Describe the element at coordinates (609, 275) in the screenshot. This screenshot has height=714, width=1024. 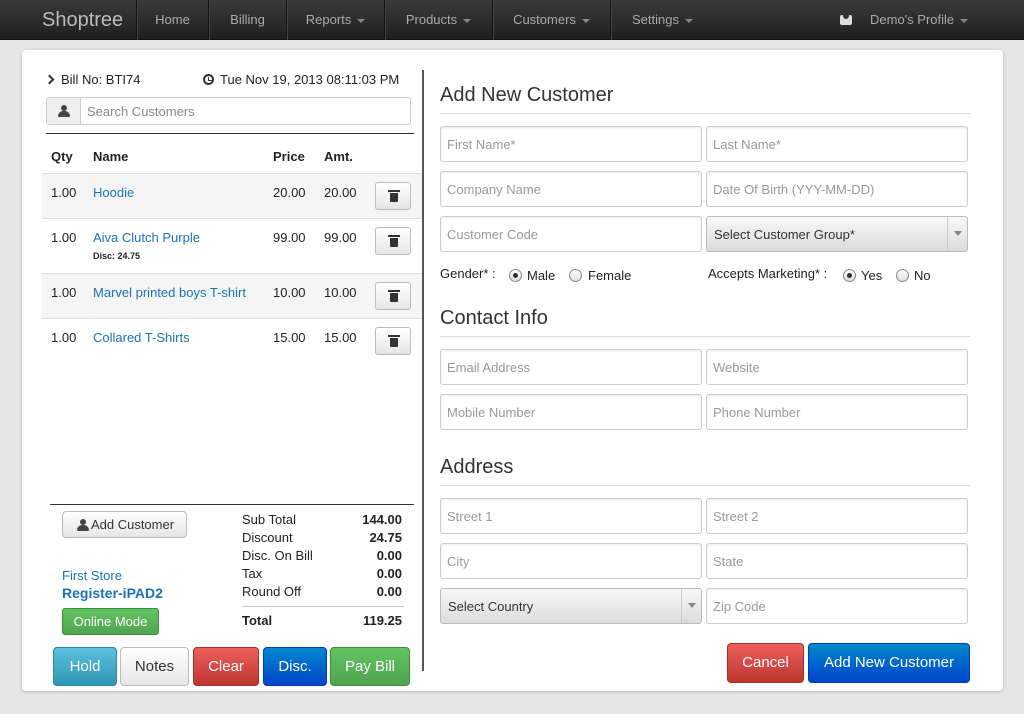
I see `gender-female-label: Female` at that location.